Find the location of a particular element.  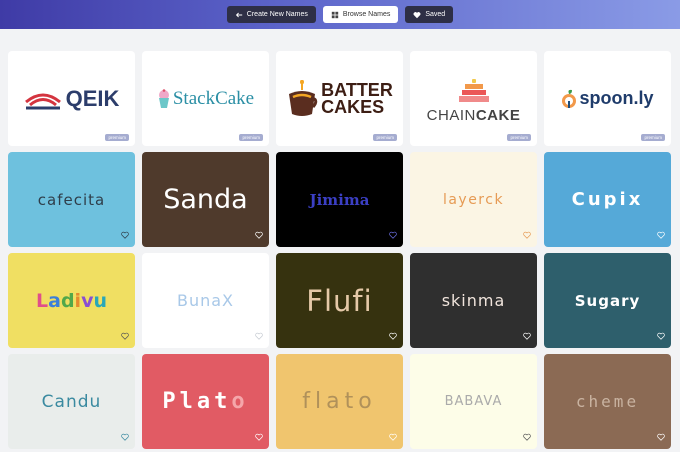

create-new-names-label: Create New Names is located at coordinates (277, 14).